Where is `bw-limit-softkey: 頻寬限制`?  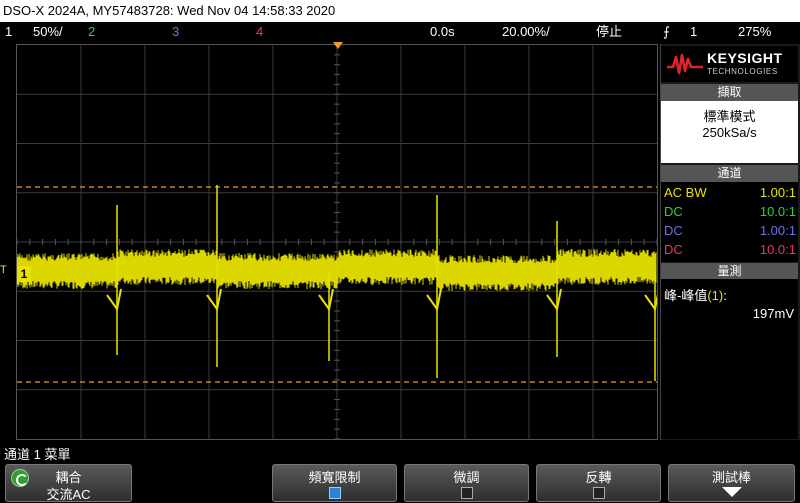
bw-limit-softkey: 頻寬限制 is located at coordinates (334, 483).